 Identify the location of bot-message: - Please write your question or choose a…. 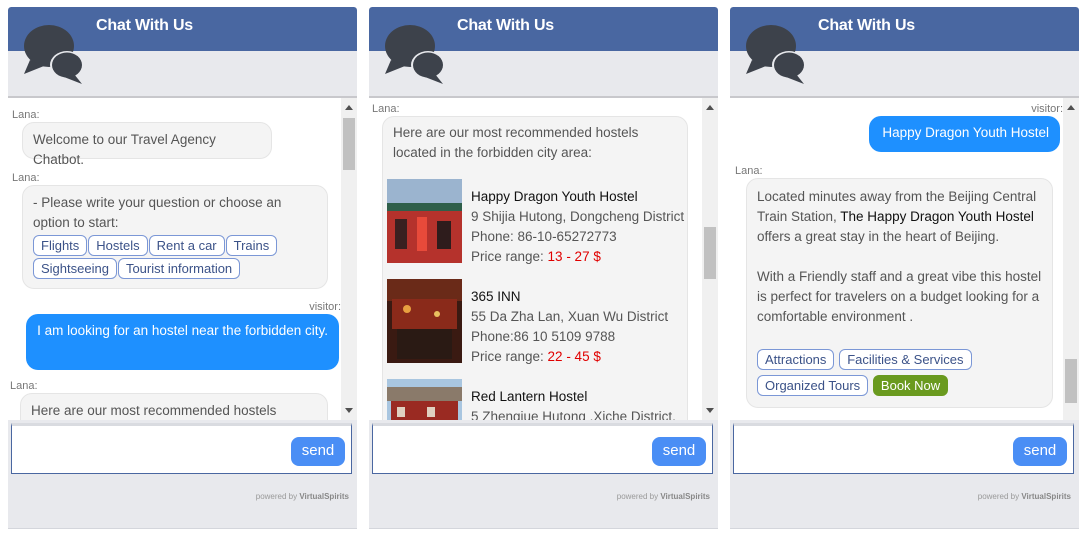
(175, 237).